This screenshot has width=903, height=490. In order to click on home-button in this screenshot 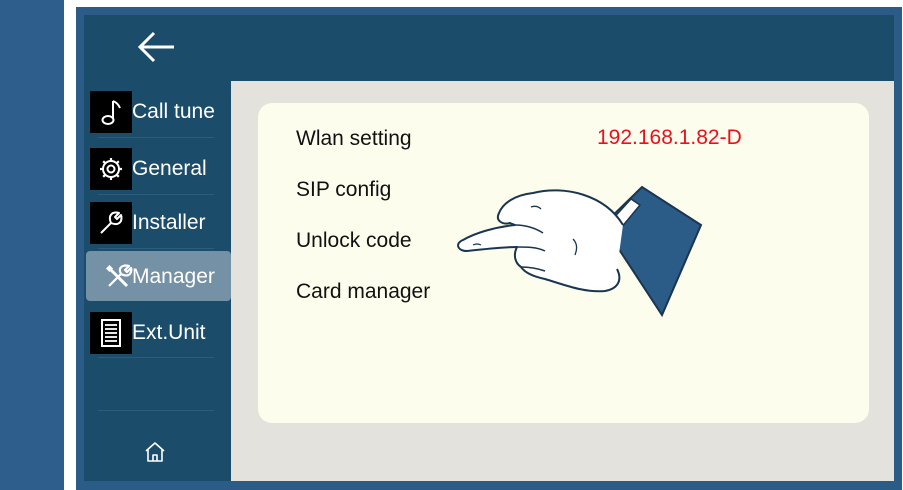, I will do `click(155, 452)`.